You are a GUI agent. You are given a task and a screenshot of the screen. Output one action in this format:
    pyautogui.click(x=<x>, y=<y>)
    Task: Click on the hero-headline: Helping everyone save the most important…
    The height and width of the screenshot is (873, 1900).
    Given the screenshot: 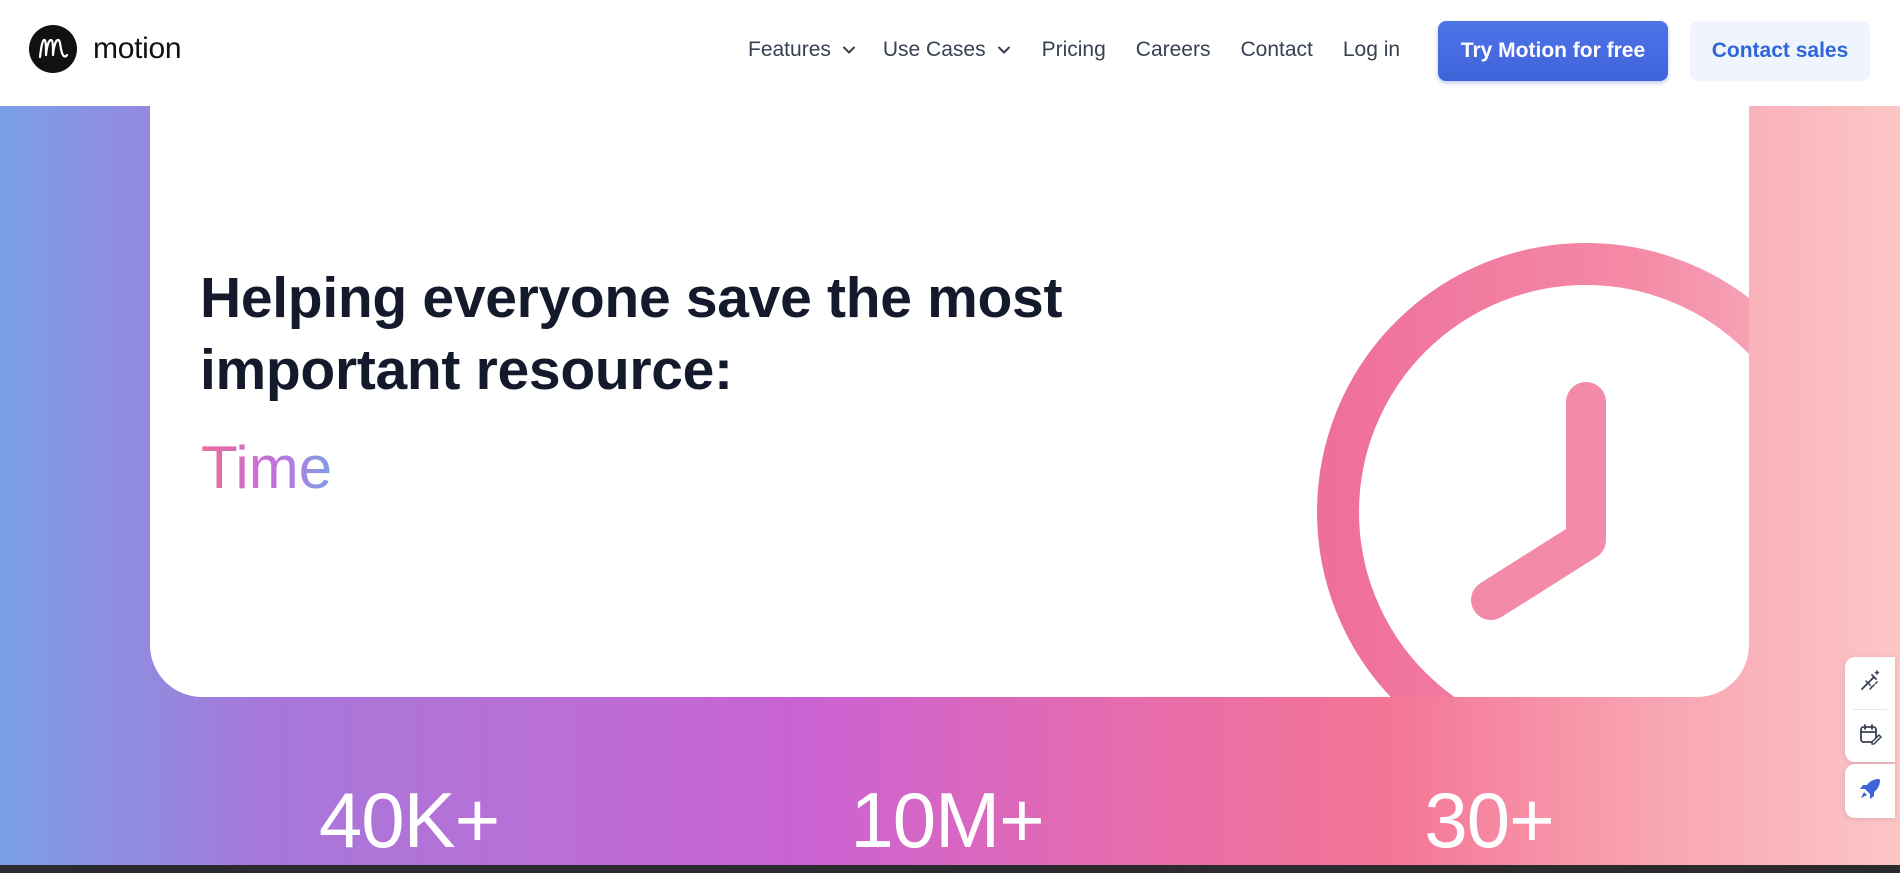 What is the action you would take?
    pyautogui.click(x=700, y=334)
    